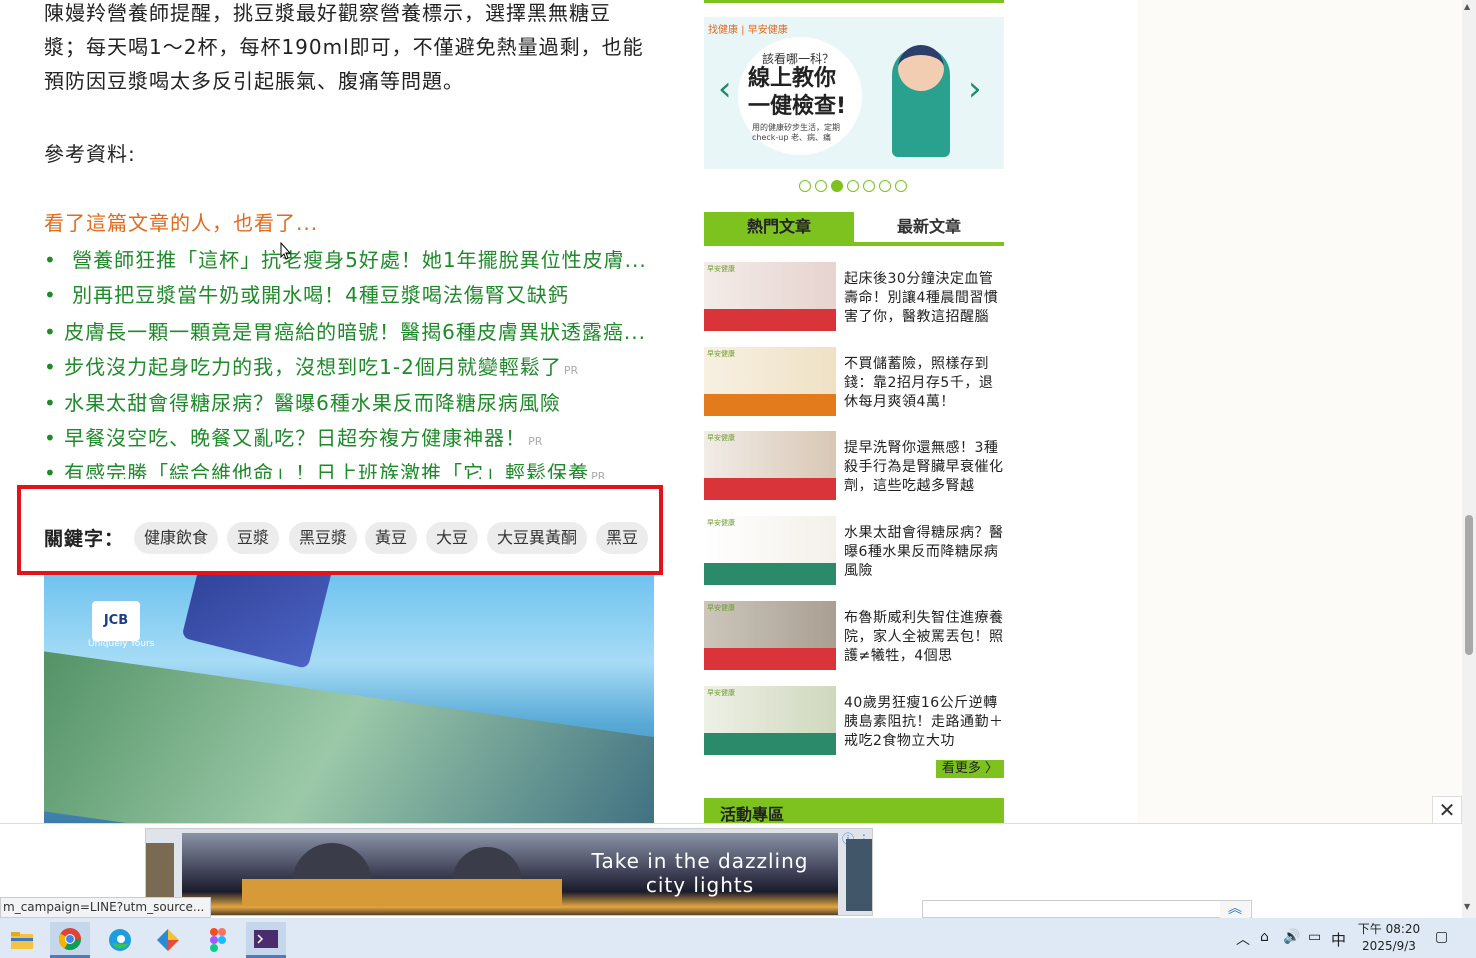 The image size is (1476, 958). Describe the element at coordinates (266, 940) in the screenshot. I see `terminal-icon` at that location.